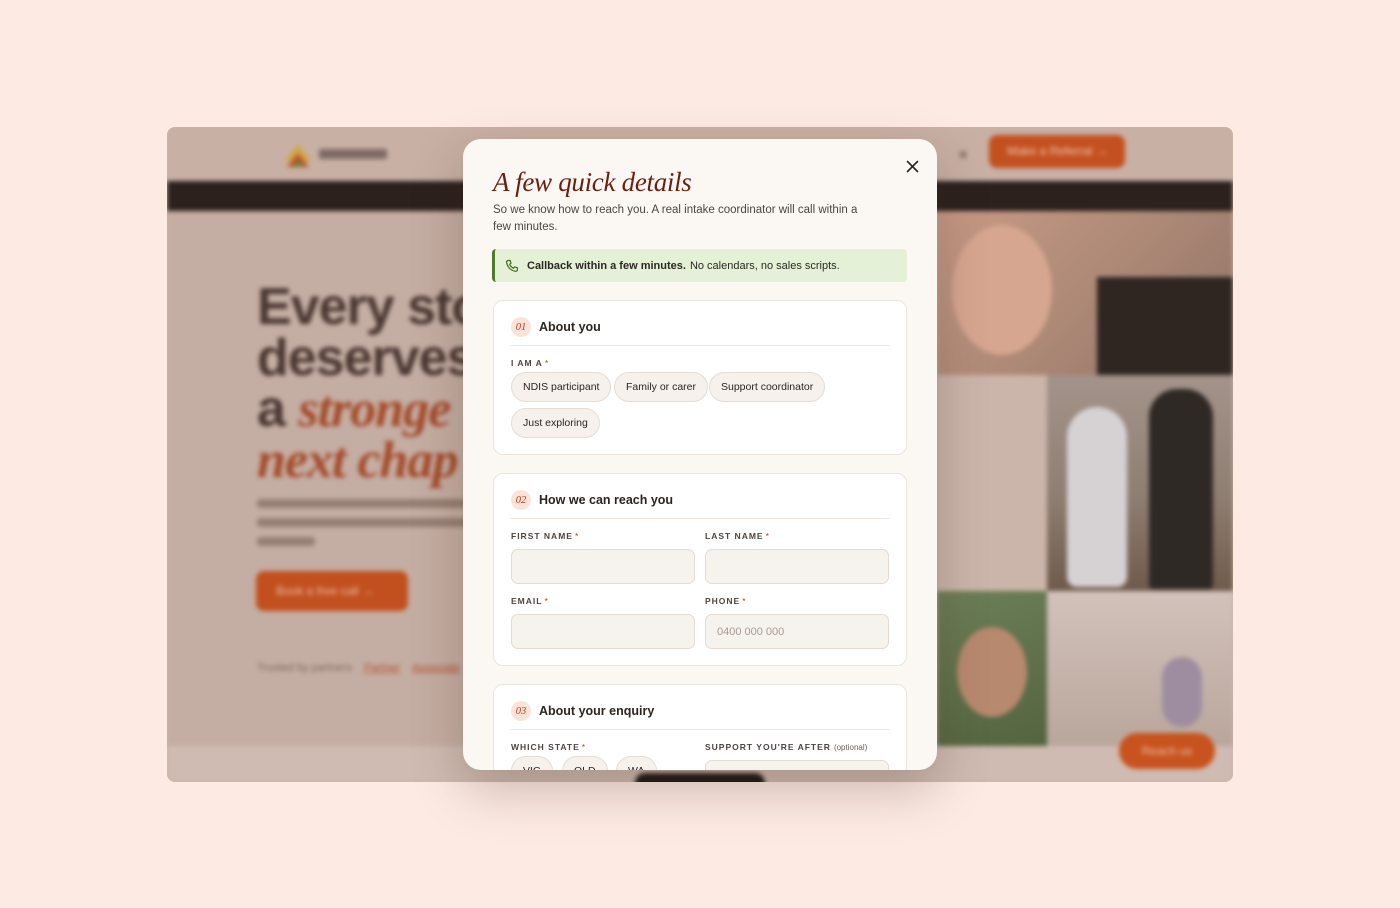 Image resolution: width=1400 pixels, height=908 pixels. I want to click on section-title: About you, so click(570, 327).